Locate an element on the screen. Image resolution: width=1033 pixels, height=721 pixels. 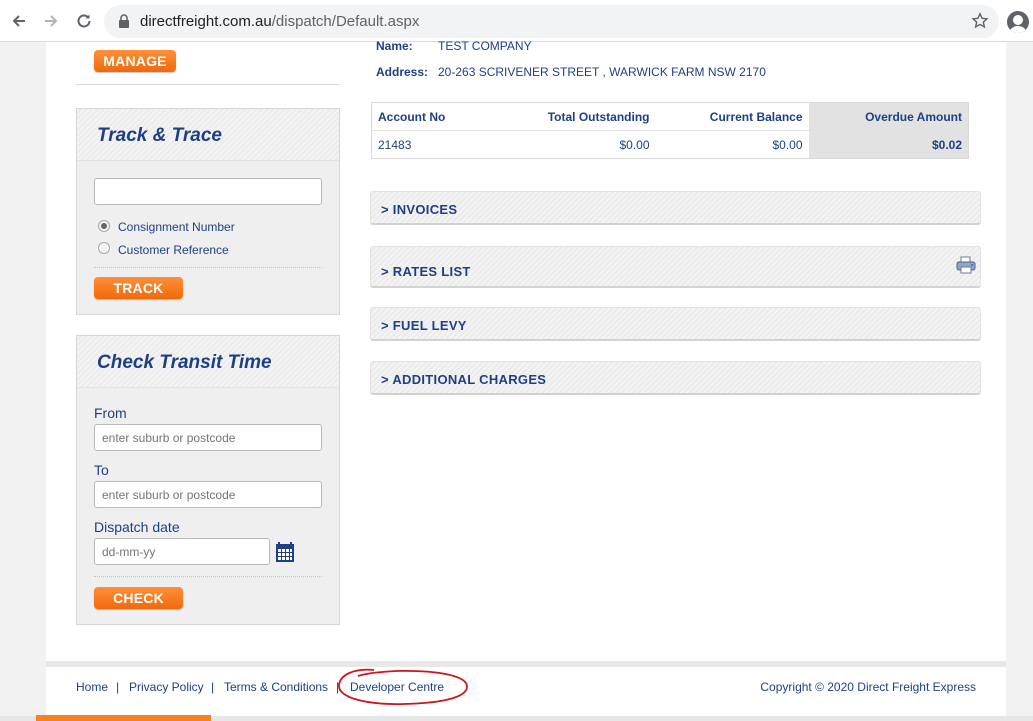
manage-panel-bottom-border is located at coordinates (207, 84).